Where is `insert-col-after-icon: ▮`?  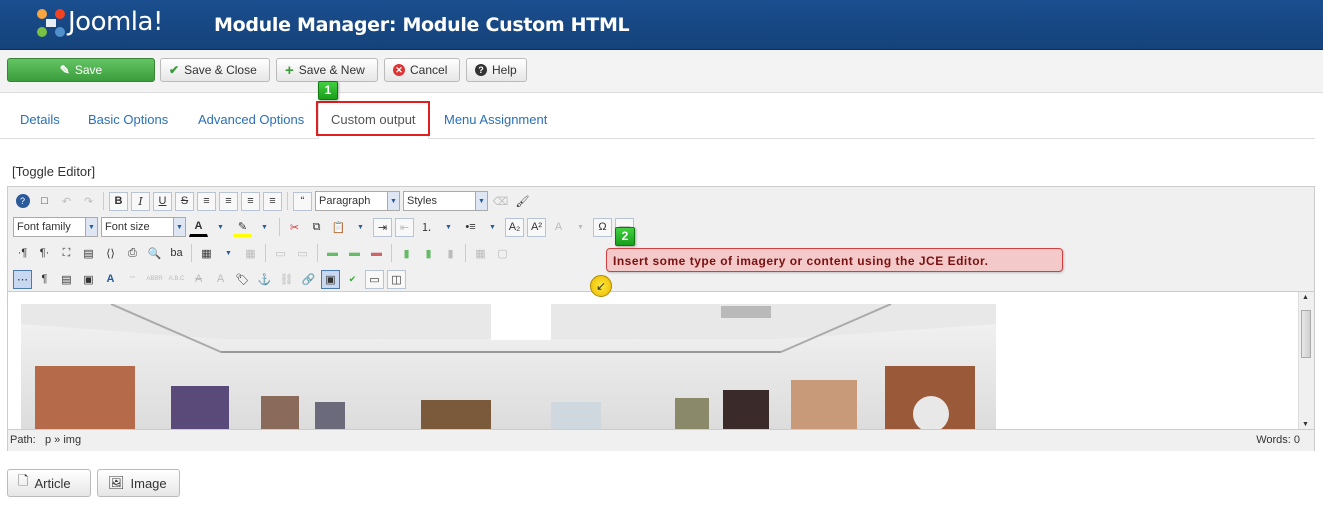
insert-col-after-icon: ▮ is located at coordinates (428, 253).